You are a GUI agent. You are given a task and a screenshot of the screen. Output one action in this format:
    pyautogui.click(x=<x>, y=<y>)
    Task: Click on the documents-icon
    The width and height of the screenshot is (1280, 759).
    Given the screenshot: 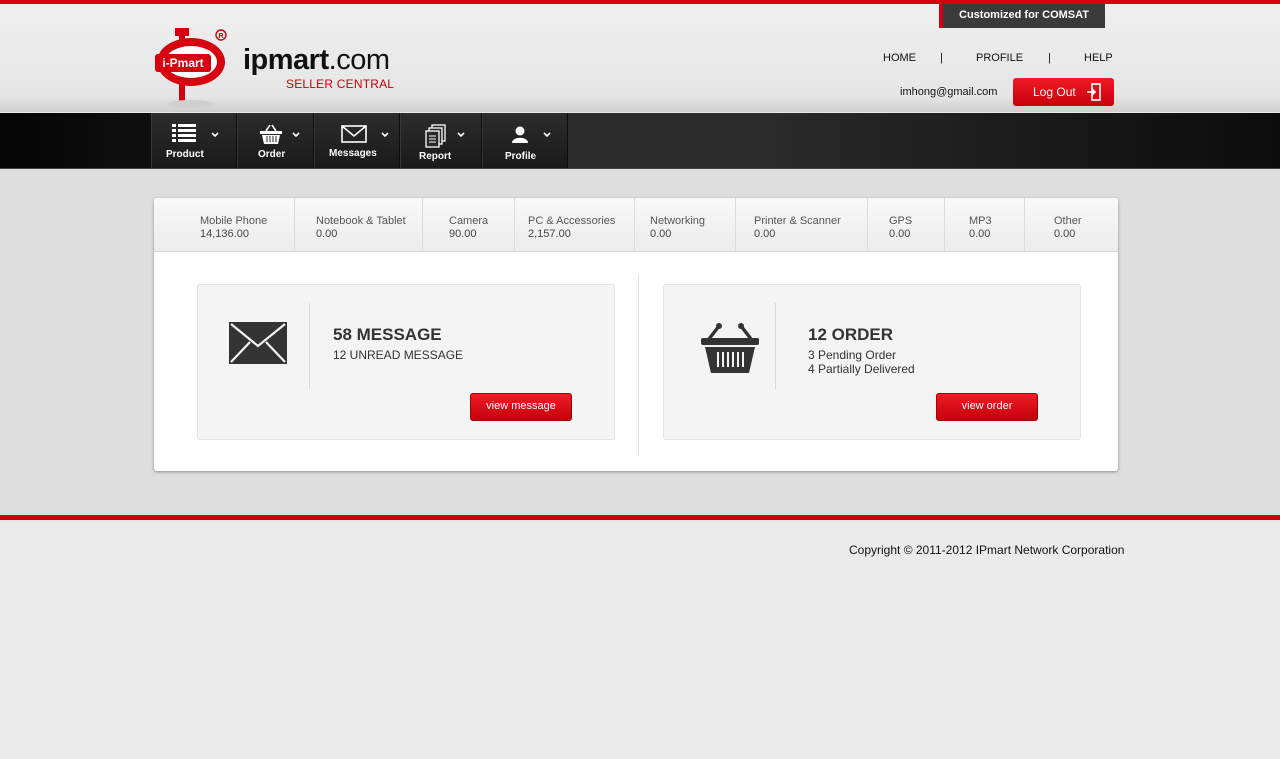 What is the action you would take?
    pyautogui.click(x=435, y=136)
    